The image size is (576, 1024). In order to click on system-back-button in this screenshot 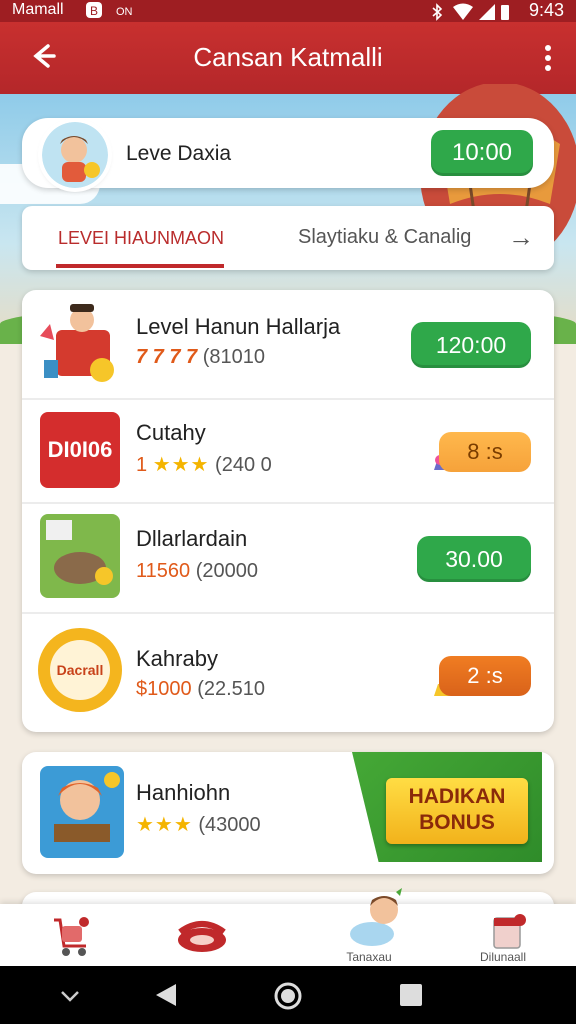, I will do `click(167, 995)`.